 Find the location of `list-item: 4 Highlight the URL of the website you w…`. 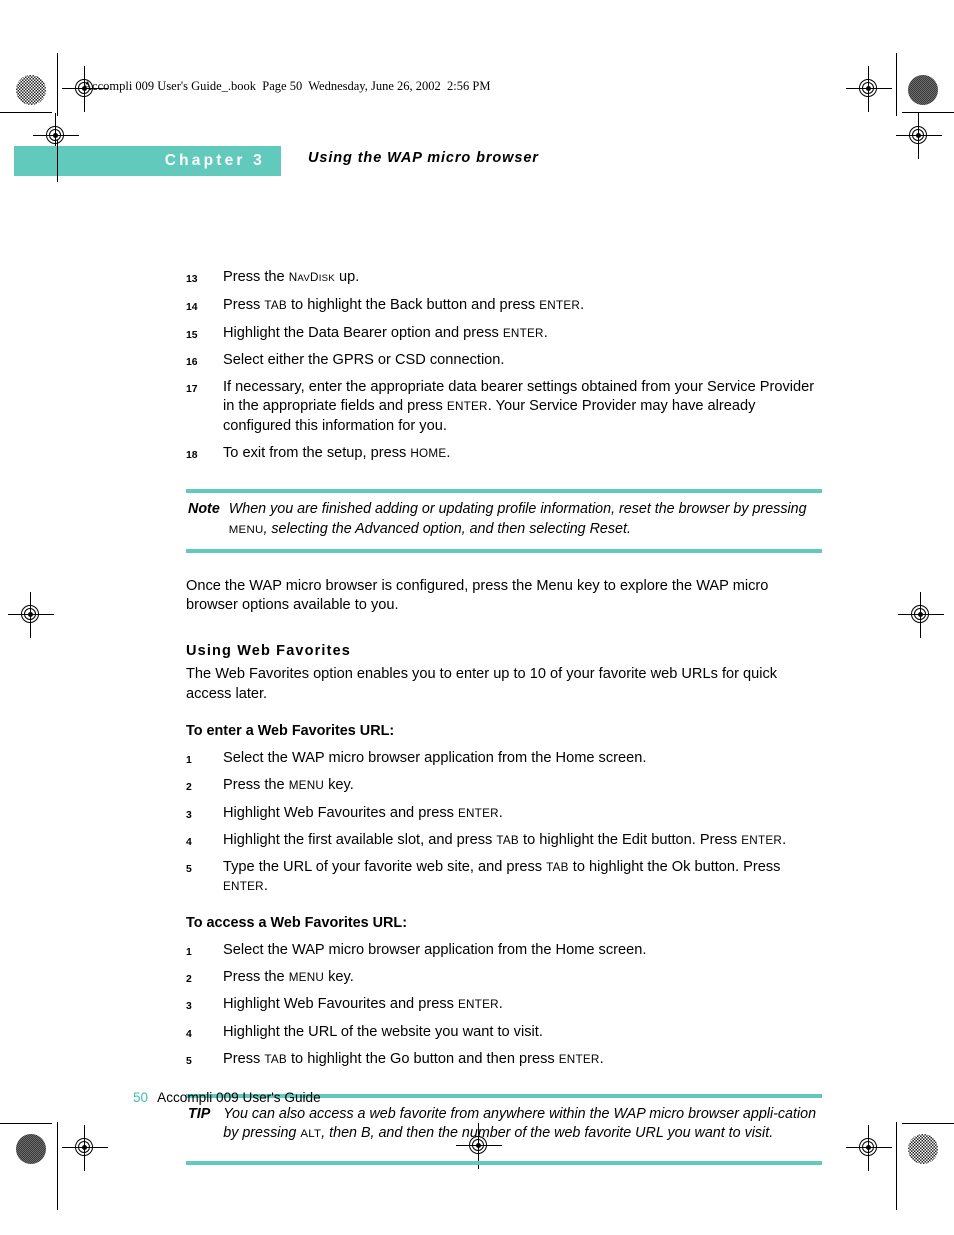

list-item: 4 Highlight the URL of the website you w… is located at coordinates (504, 1032).